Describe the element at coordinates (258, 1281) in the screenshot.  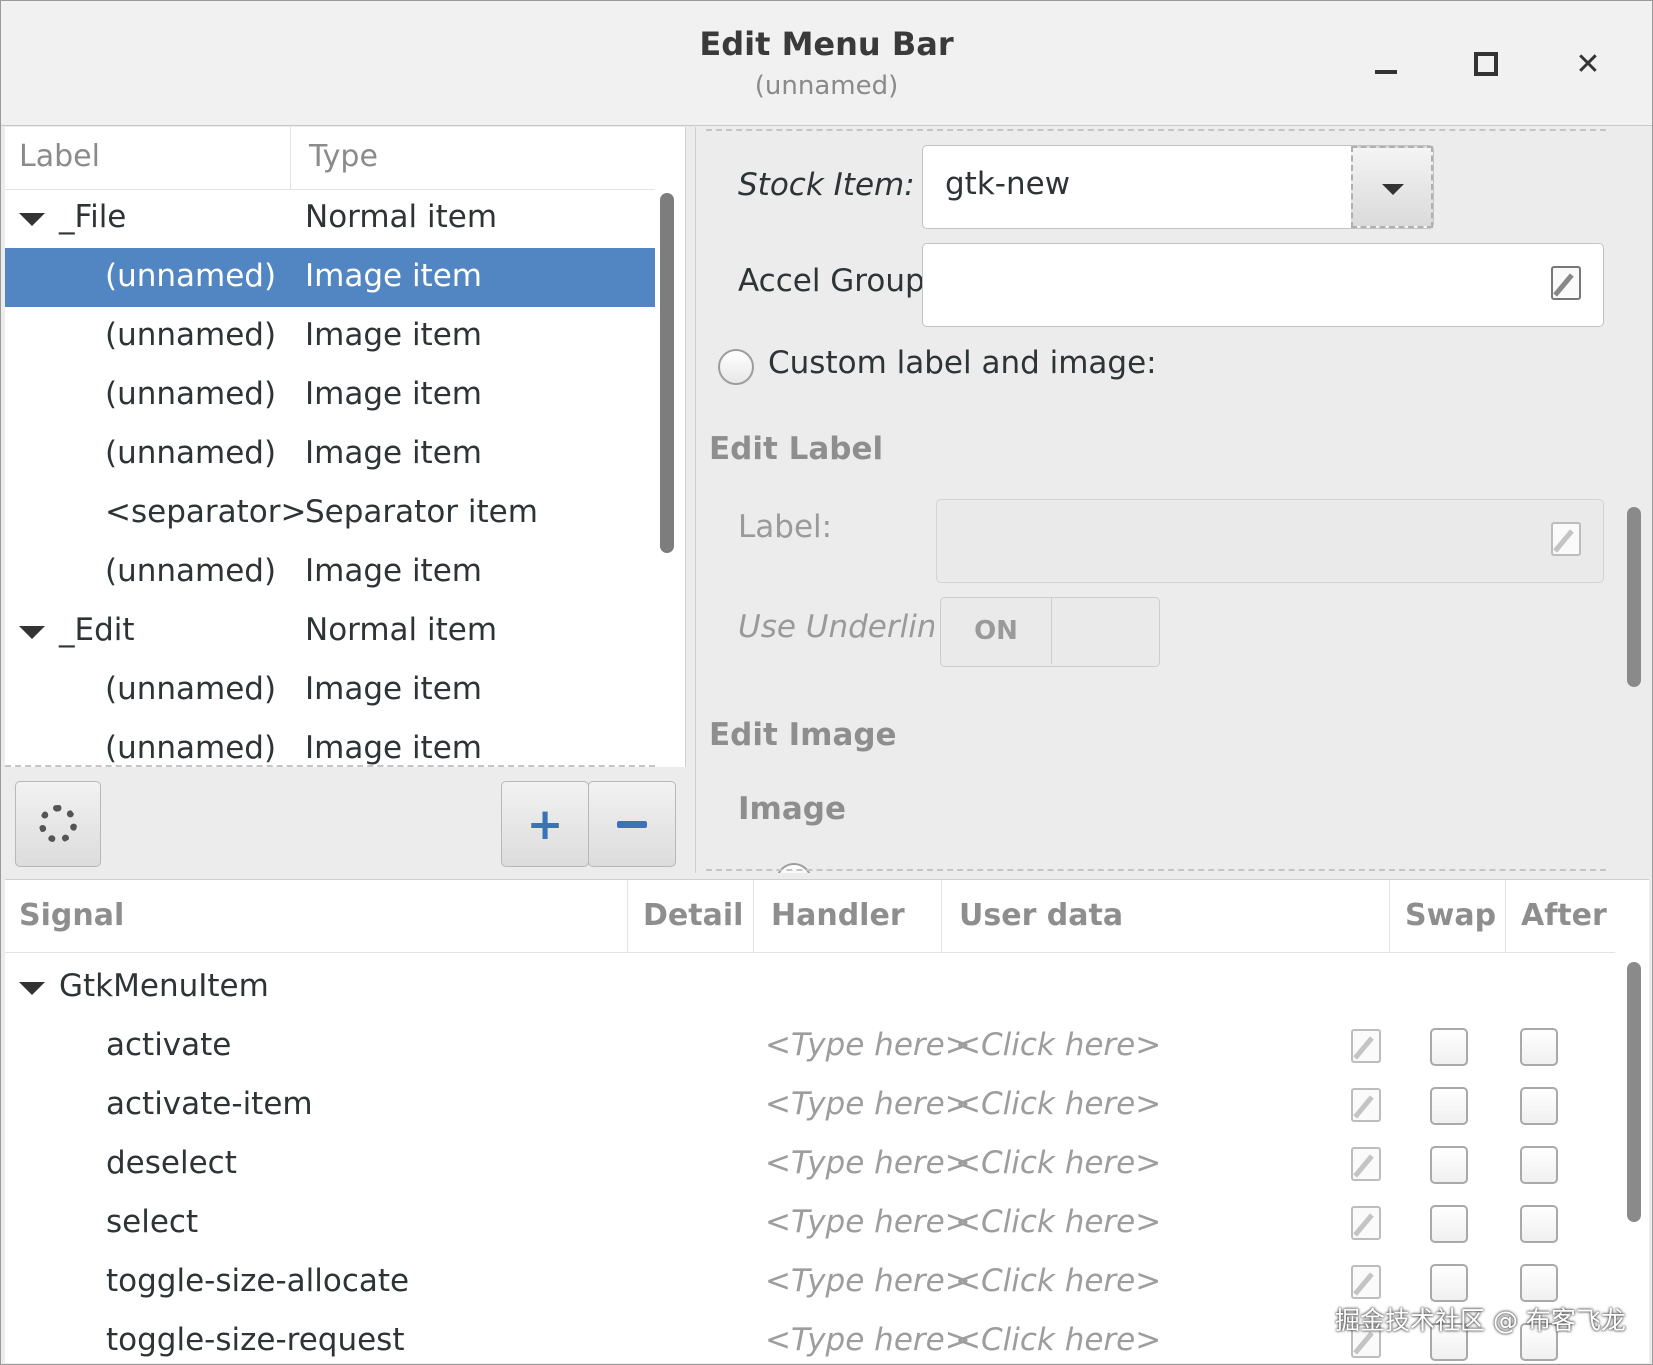
I see `signal-name: toggle-size-allocate` at that location.